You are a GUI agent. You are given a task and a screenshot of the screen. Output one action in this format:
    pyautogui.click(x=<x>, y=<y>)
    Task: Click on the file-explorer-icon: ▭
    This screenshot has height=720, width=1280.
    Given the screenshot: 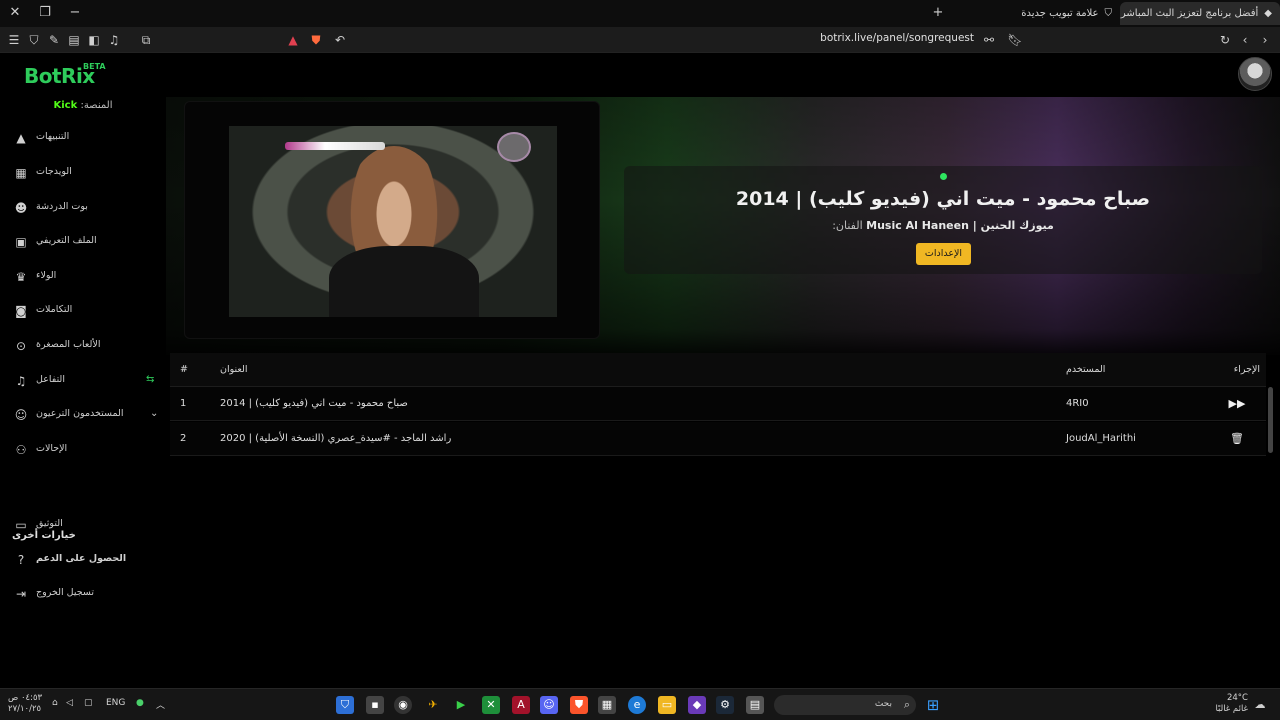 What is the action you would take?
    pyautogui.click(x=667, y=705)
    